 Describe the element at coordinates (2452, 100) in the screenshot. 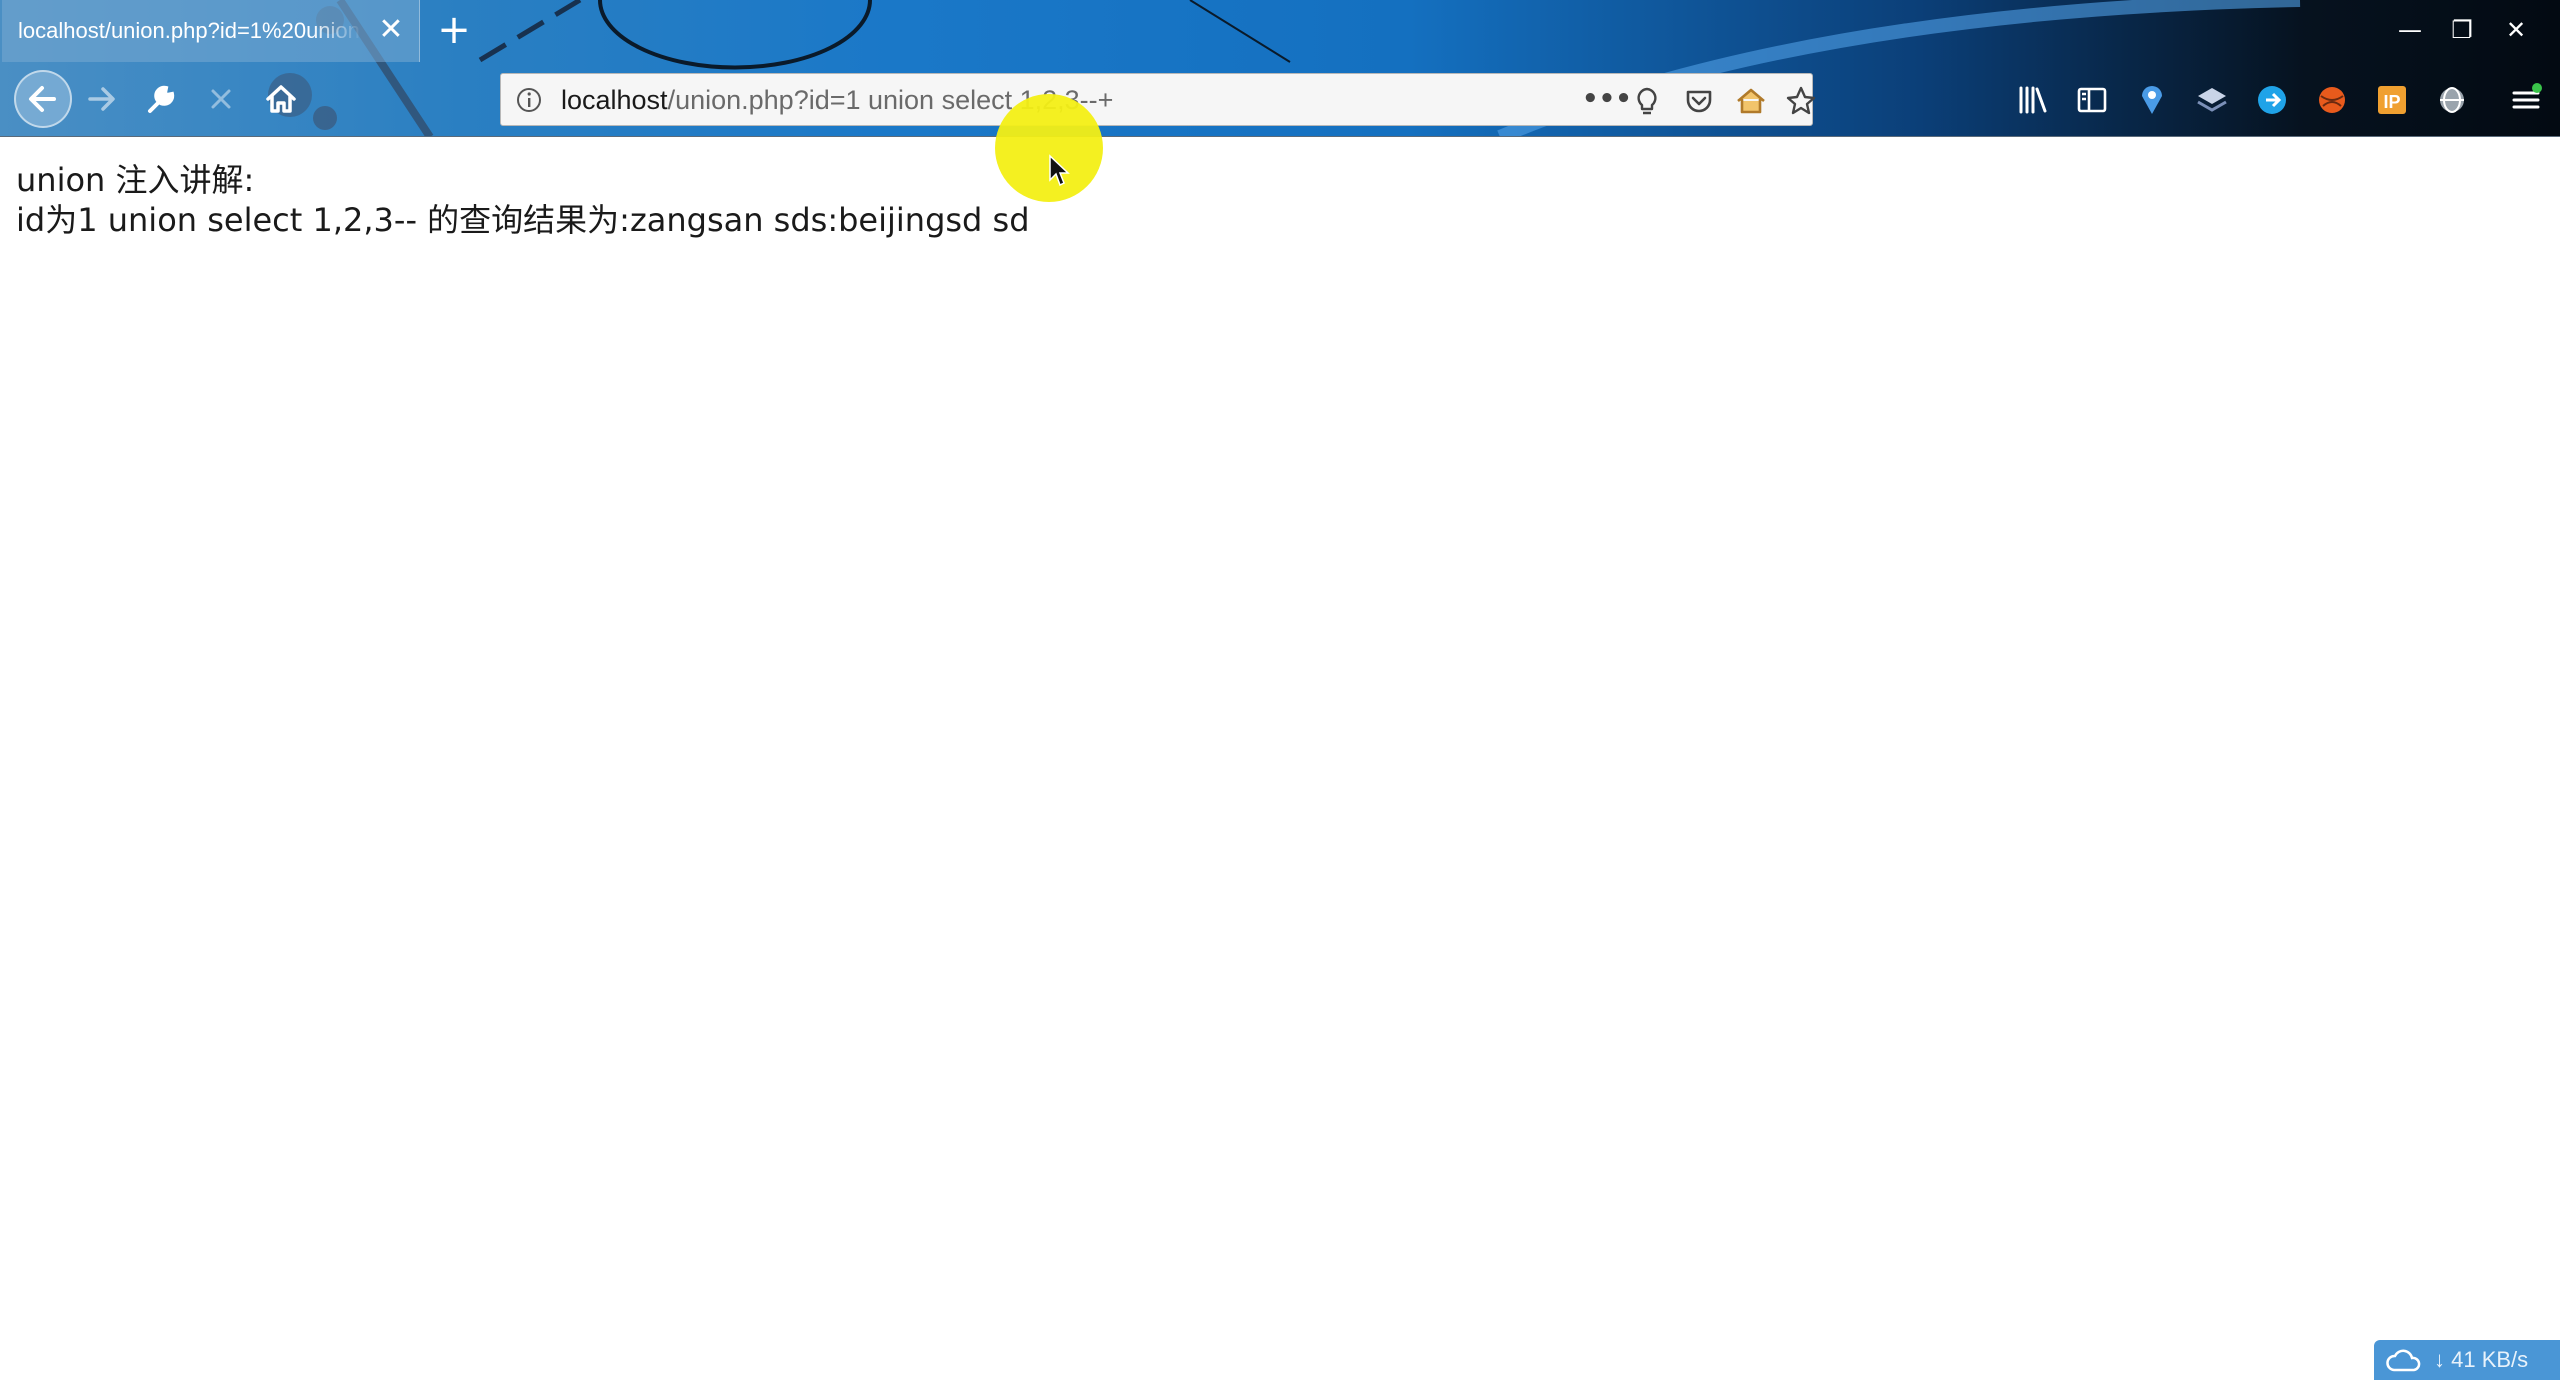

I see `globe-extension-icon` at that location.